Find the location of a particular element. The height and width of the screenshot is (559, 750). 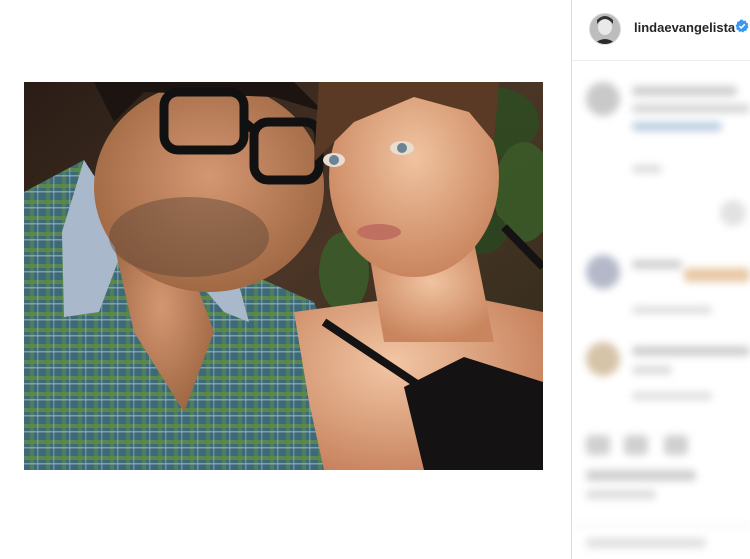

author-avatar is located at coordinates (605, 29).